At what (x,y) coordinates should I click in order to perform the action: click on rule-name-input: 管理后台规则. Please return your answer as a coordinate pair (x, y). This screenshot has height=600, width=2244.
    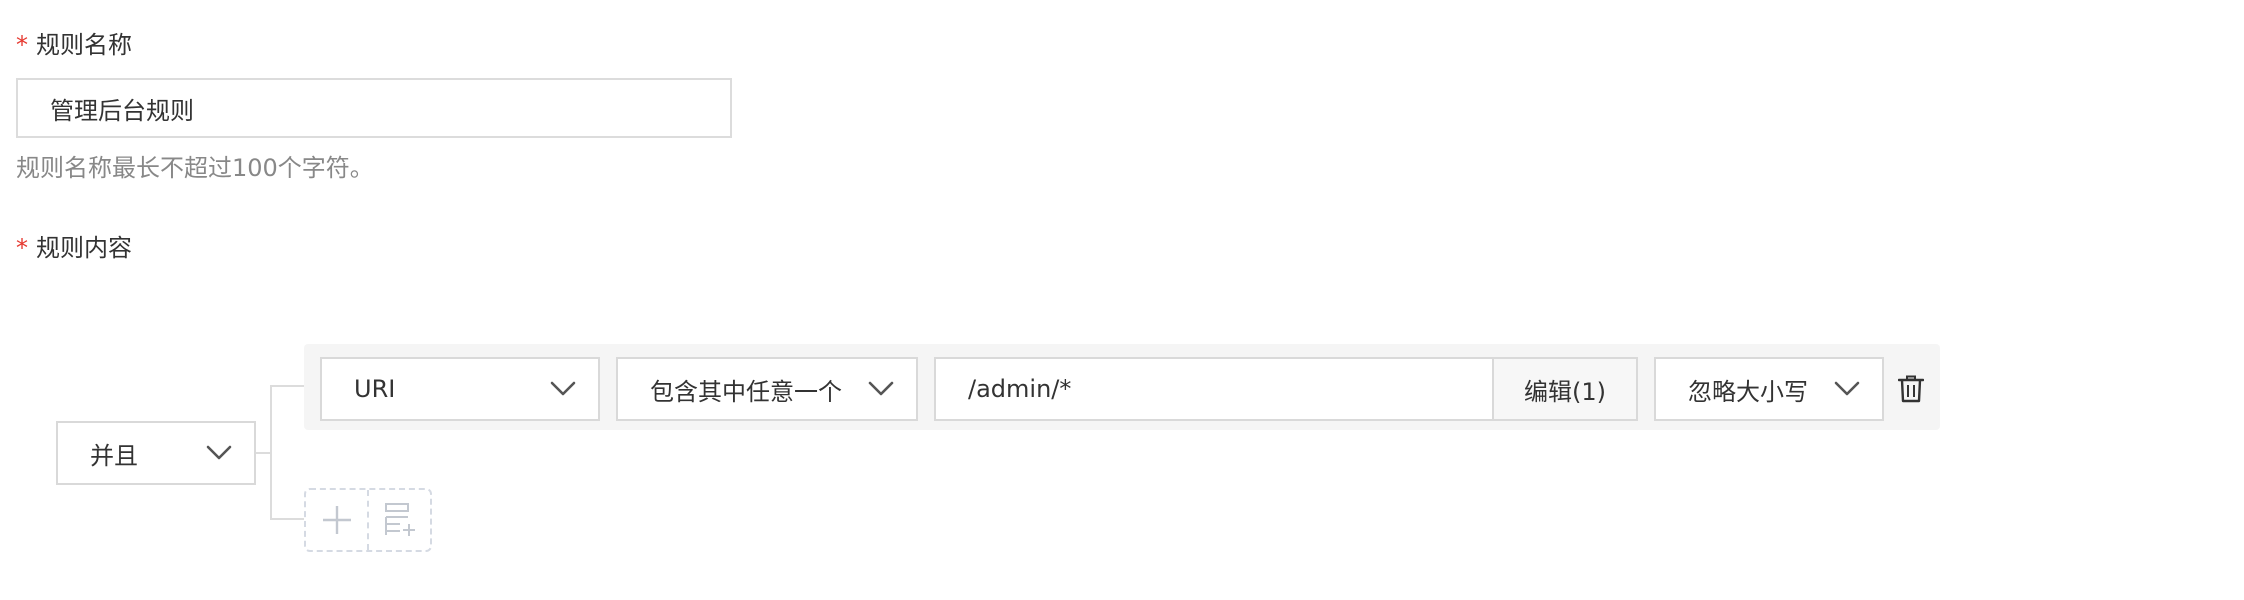
    Looking at the image, I should click on (374, 108).